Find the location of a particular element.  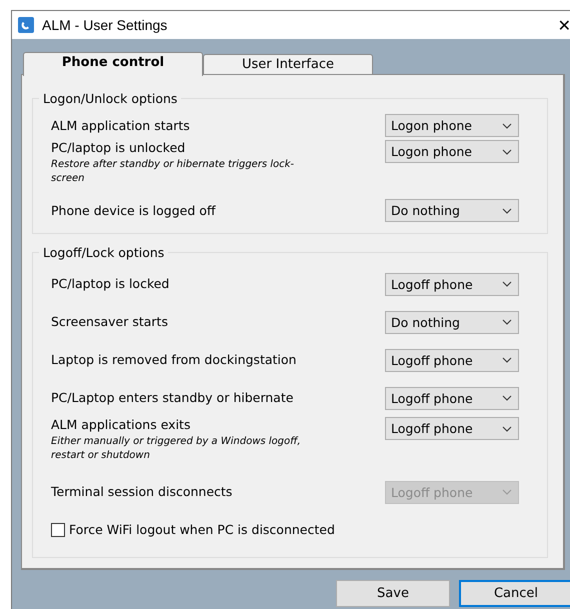

dialog-button: Save is located at coordinates (393, 593).